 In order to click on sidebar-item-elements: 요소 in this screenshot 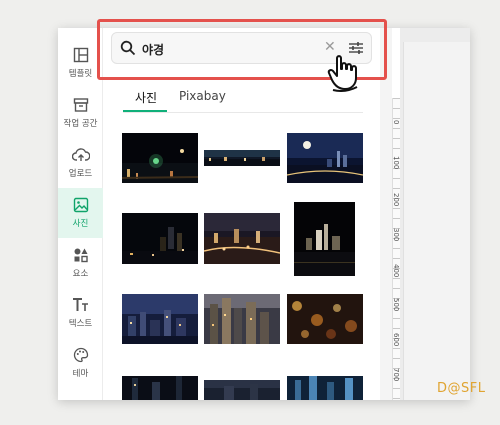, I will do `click(80, 263)`.